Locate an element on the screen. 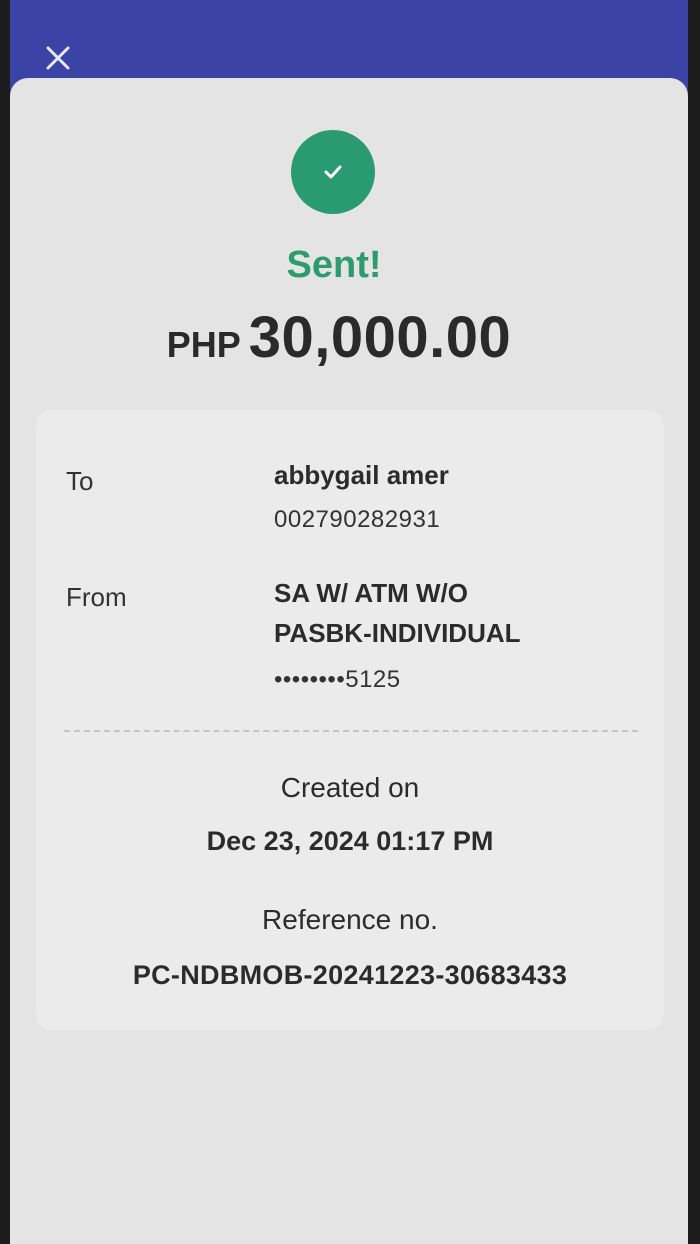 The width and height of the screenshot is (700, 1244). created-label: Created on is located at coordinates (350, 787).